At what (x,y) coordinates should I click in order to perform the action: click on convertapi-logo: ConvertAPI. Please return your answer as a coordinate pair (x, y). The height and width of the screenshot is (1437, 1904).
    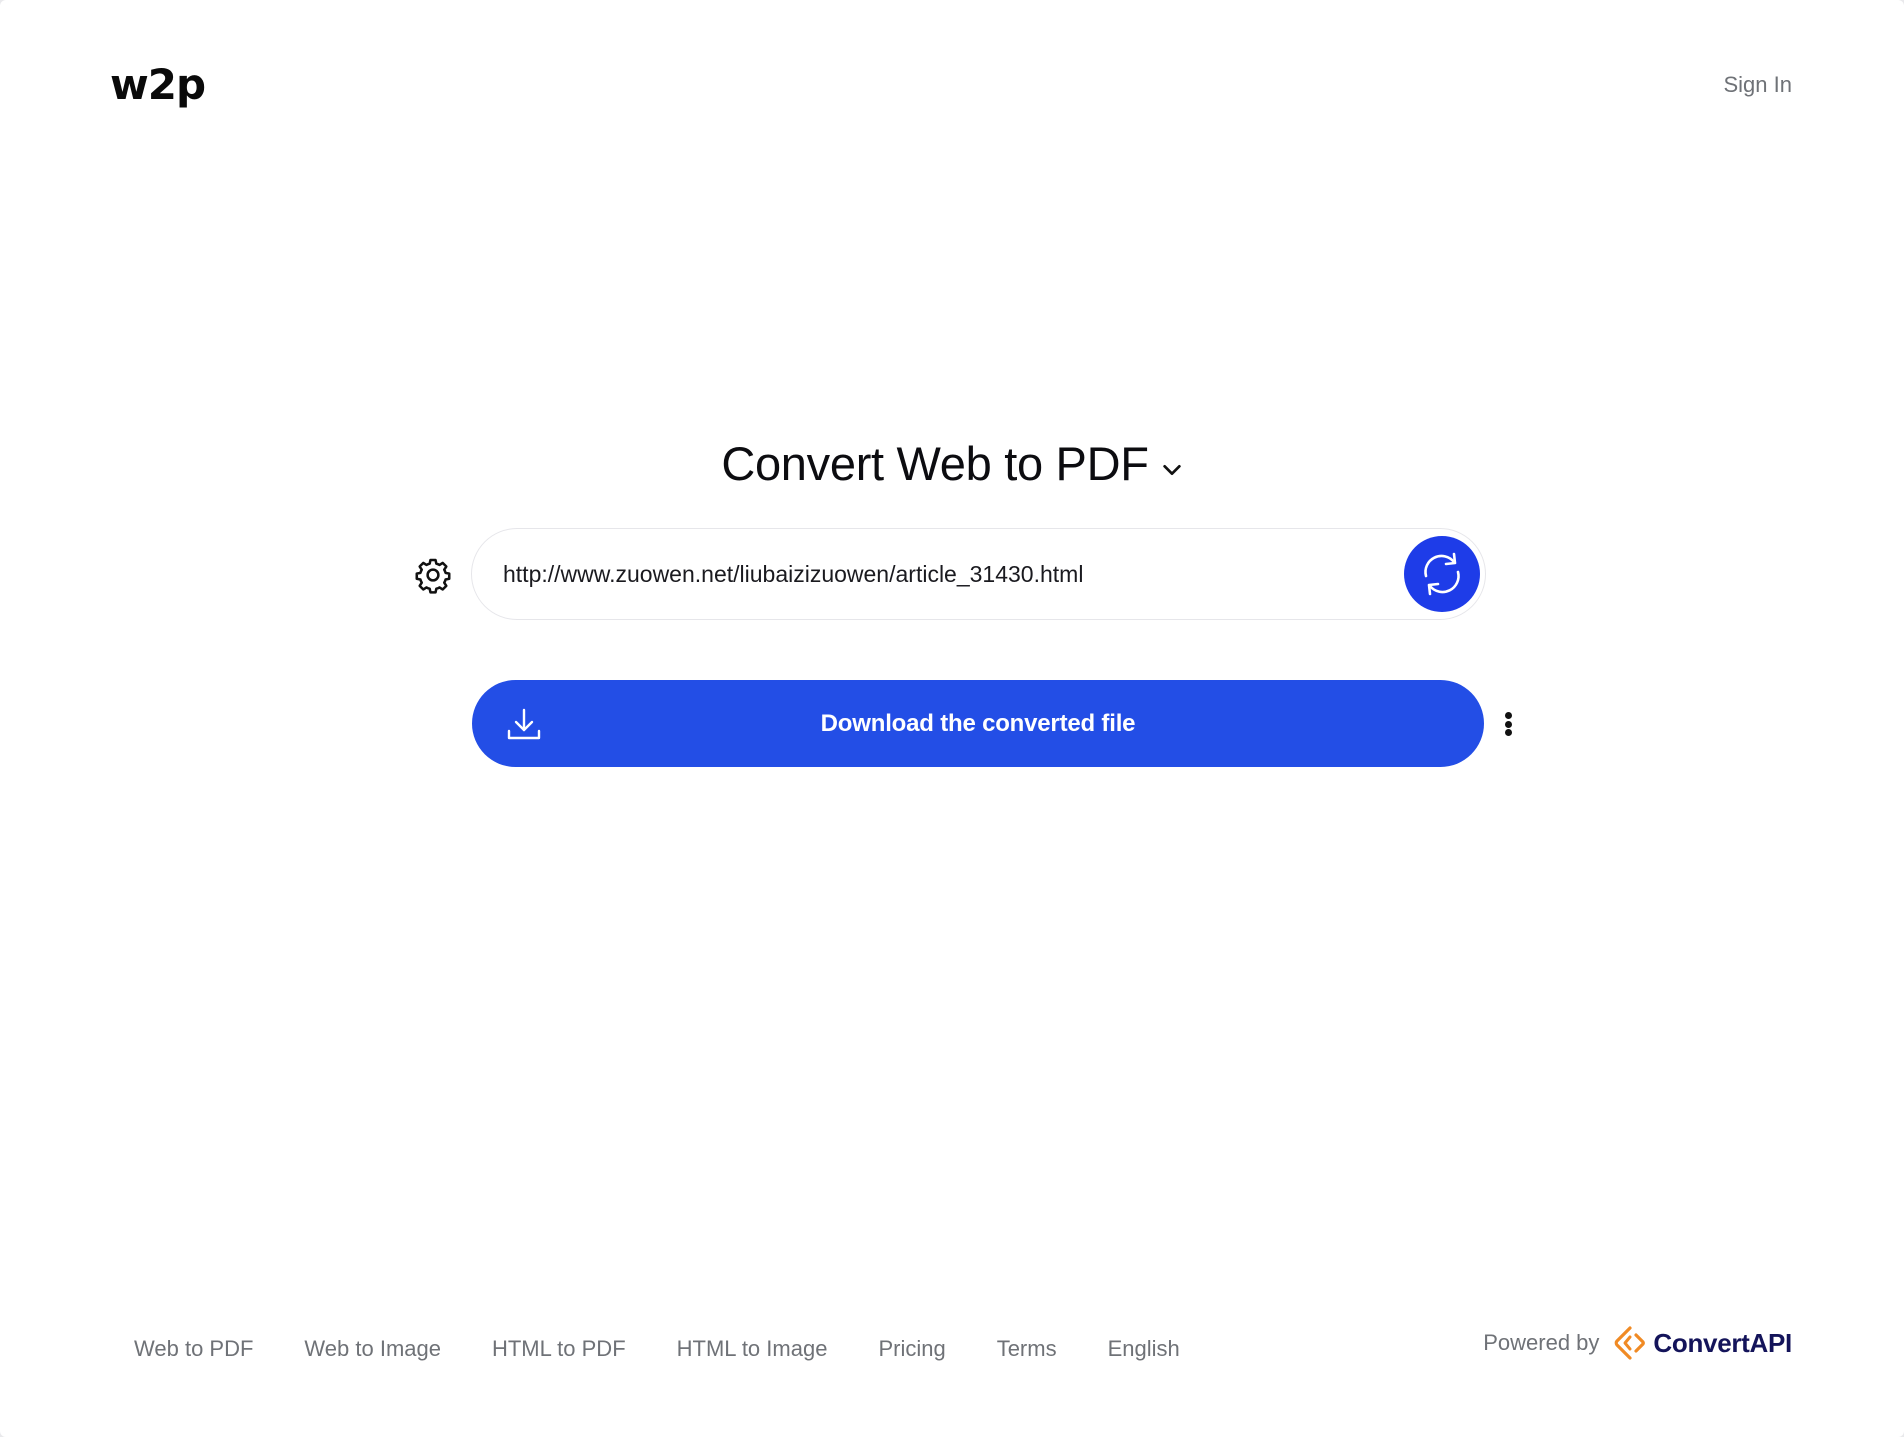
    Looking at the image, I should click on (1702, 1343).